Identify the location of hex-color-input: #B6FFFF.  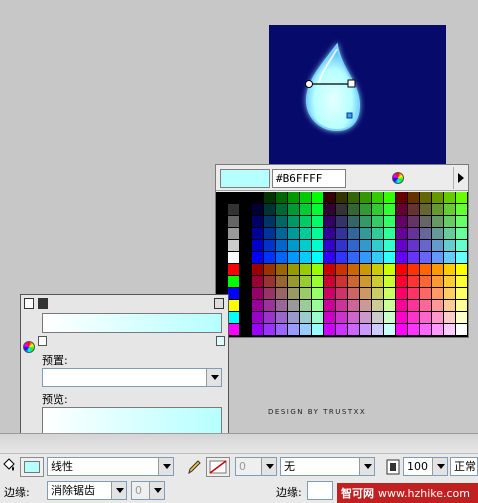
(309, 178).